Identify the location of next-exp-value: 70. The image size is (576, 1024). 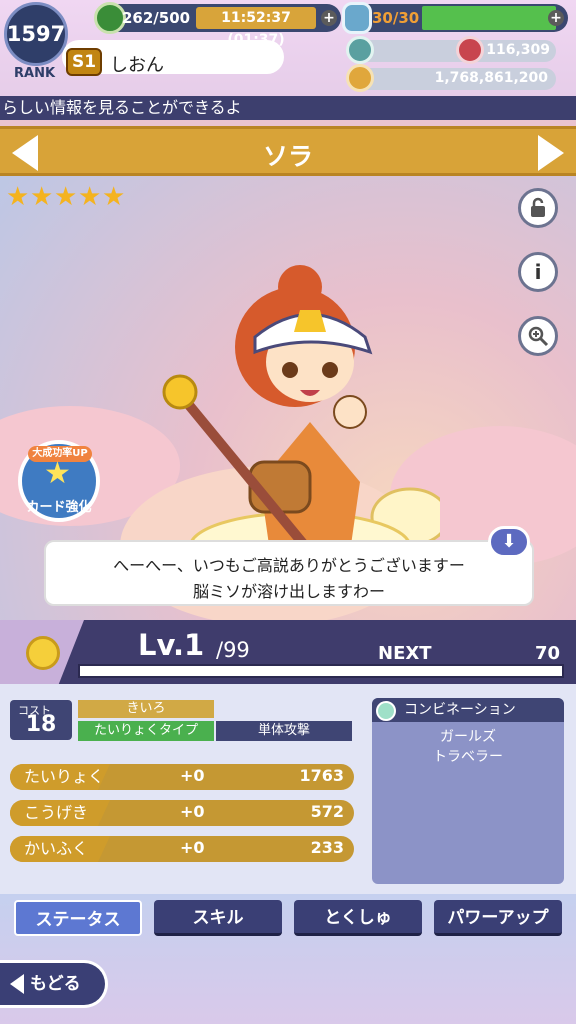
(547, 653).